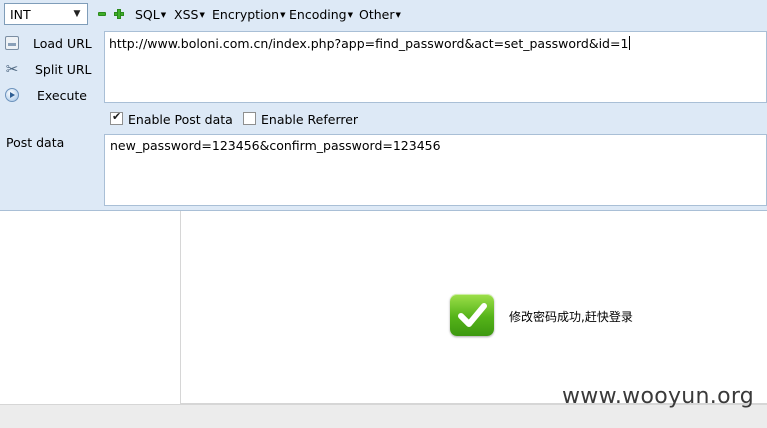 The height and width of the screenshot is (428, 767). Describe the element at coordinates (12, 43) in the screenshot. I see `load-url-icon` at that location.